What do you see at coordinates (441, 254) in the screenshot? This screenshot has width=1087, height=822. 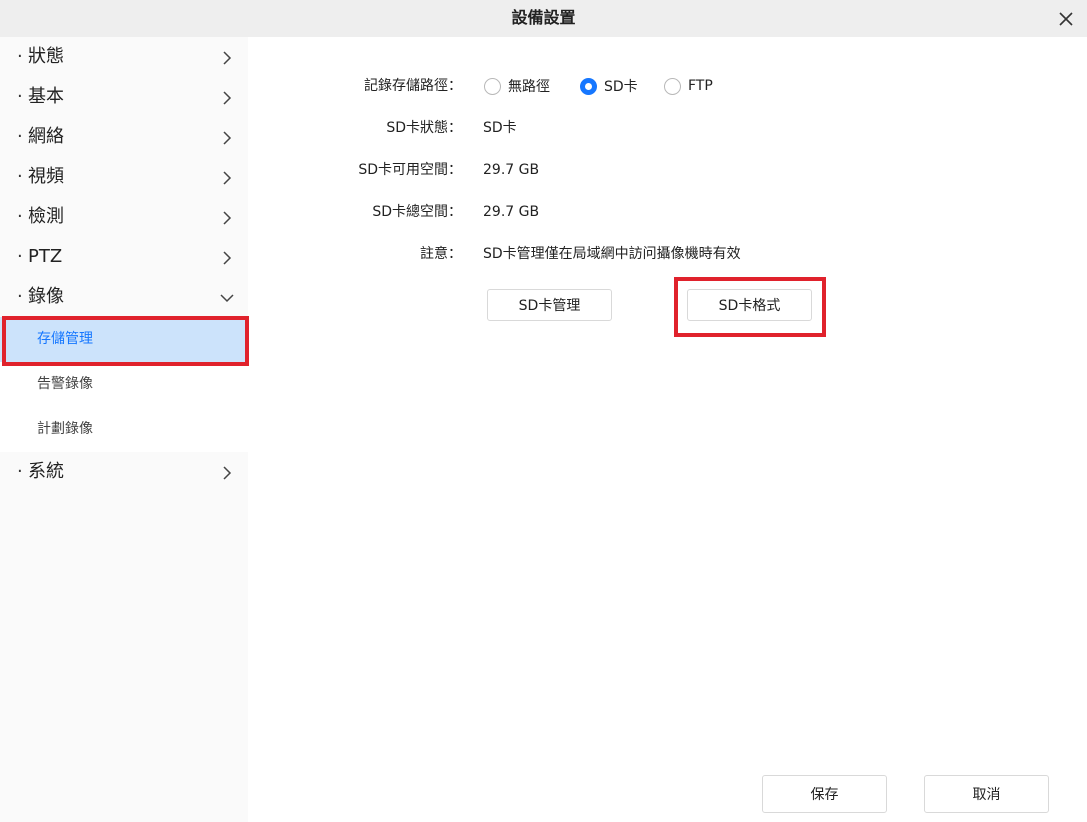 I see `note-label: 註意：` at bounding box center [441, 254].